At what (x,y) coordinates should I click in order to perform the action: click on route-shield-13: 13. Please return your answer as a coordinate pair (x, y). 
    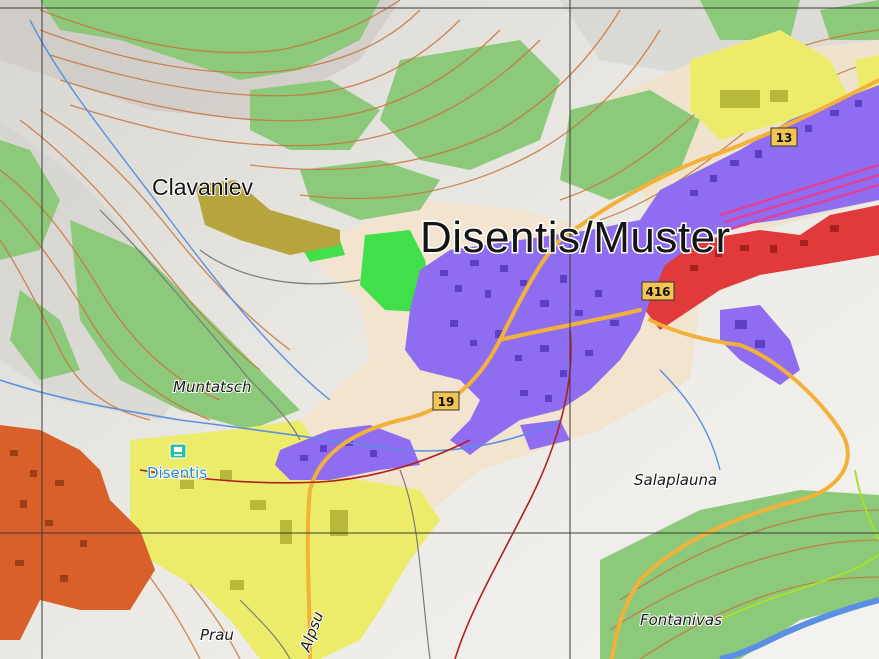
    Looking at the image, I should click on (784, 137).